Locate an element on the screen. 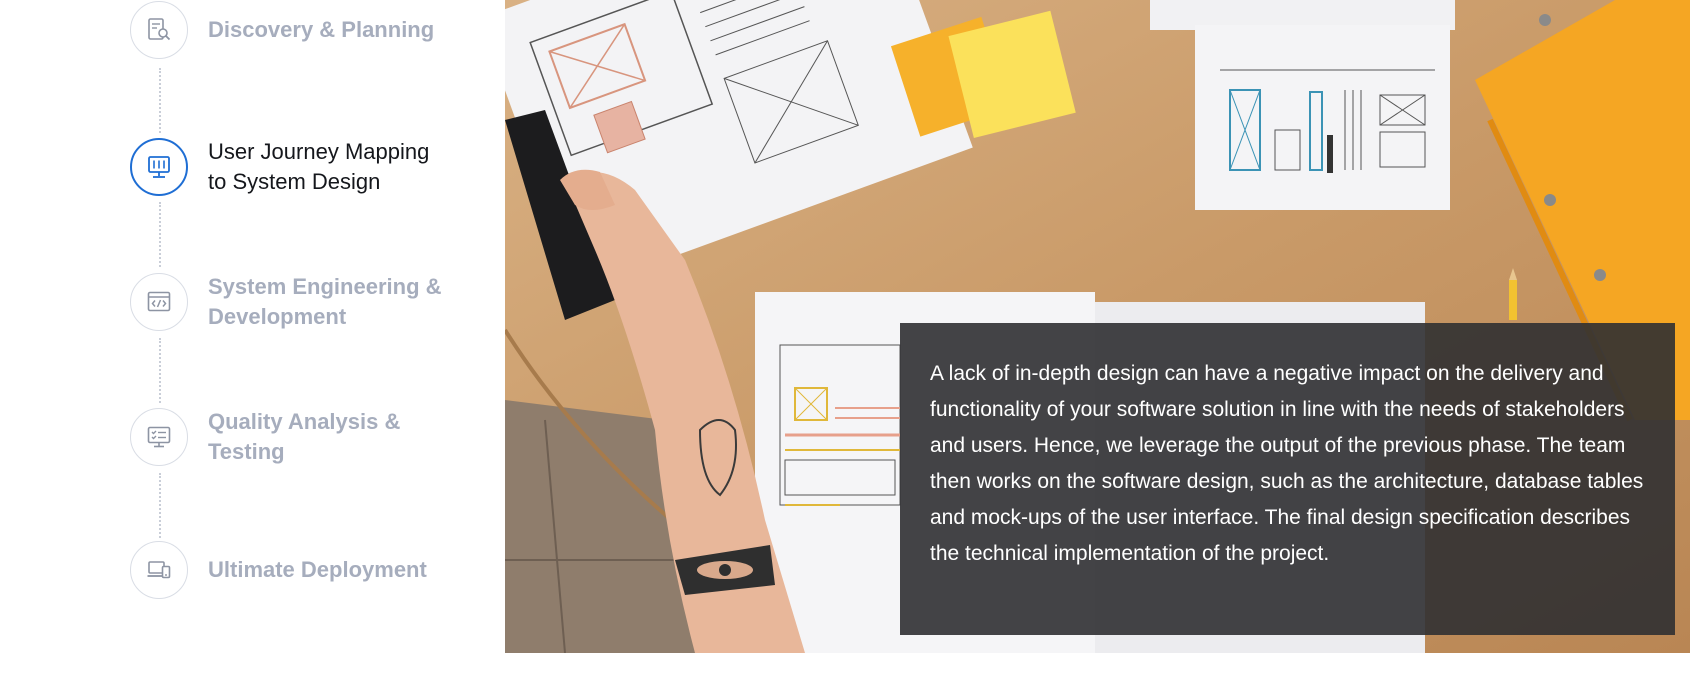  process-step-ultimate-deployment: Ultimate Deployment is located at coordinates (289, 570).